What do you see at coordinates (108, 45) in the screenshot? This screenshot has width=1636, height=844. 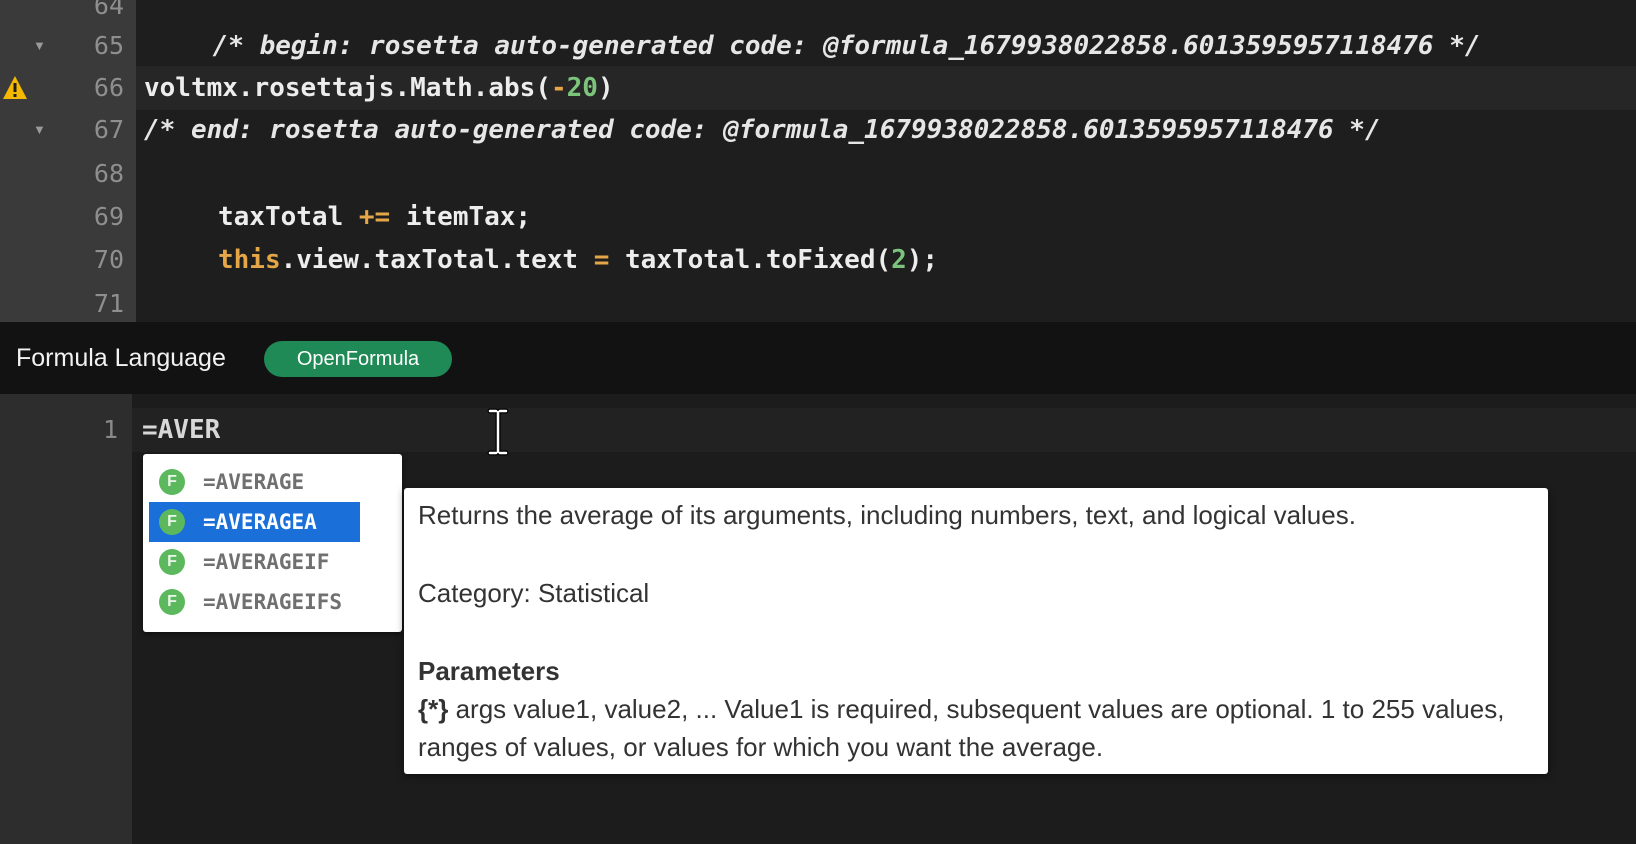 I see `line-number: 65` at bounding box center [108, 45].